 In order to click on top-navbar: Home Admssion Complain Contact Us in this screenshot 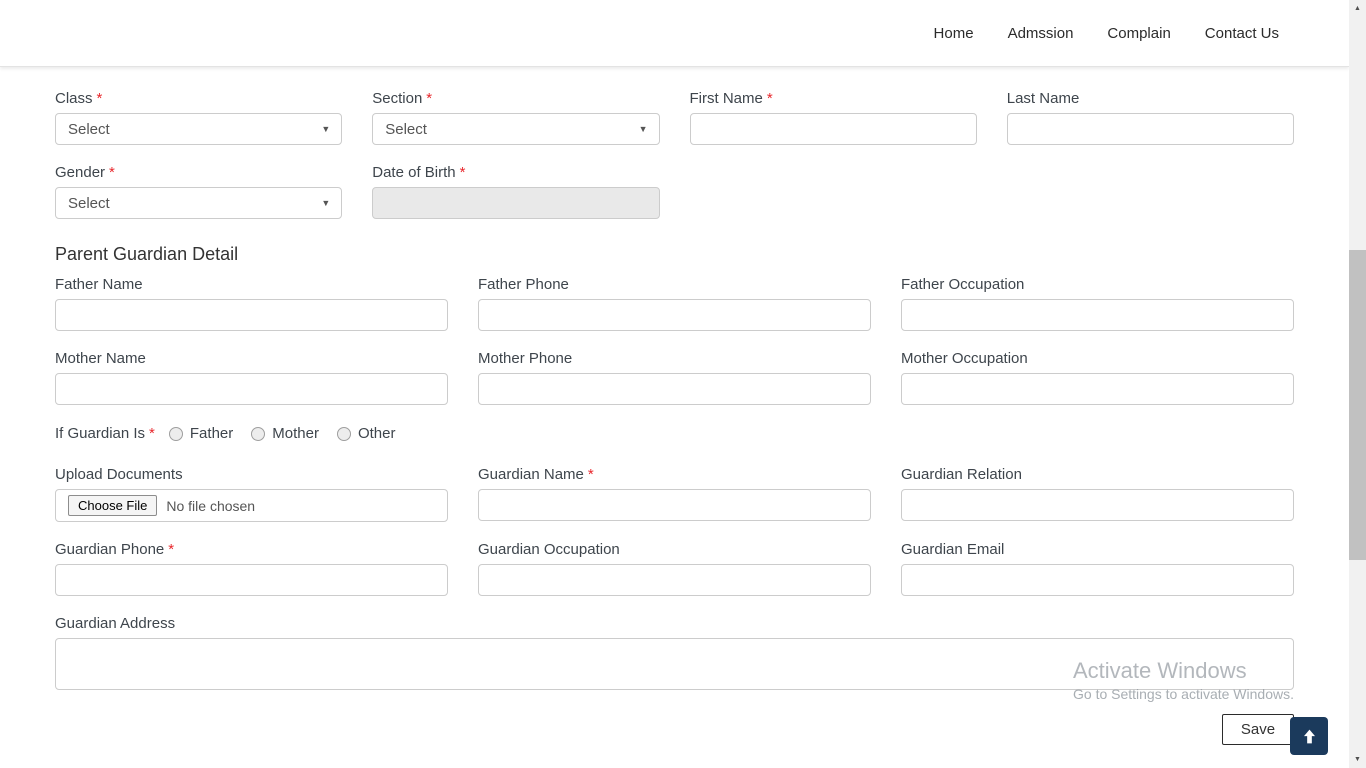, I will do `click(674, 33)`.